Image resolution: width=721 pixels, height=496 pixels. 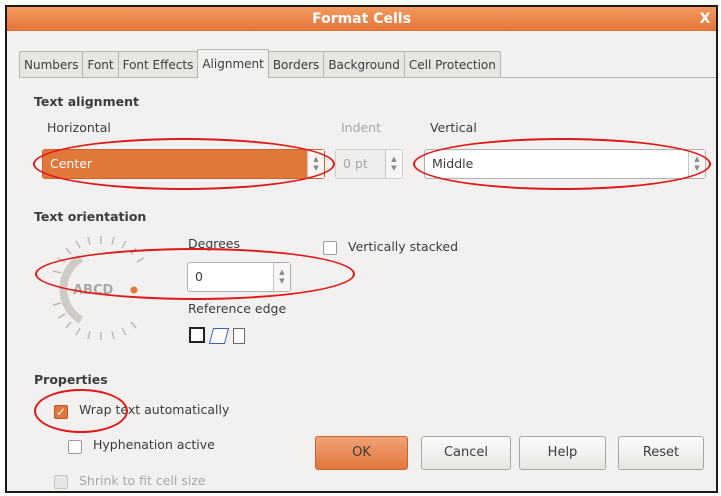 What do you see at coordinates (214, 243) in the screenshot?
I see `degrees-label: Degrees` at bounding box center [214, 243].